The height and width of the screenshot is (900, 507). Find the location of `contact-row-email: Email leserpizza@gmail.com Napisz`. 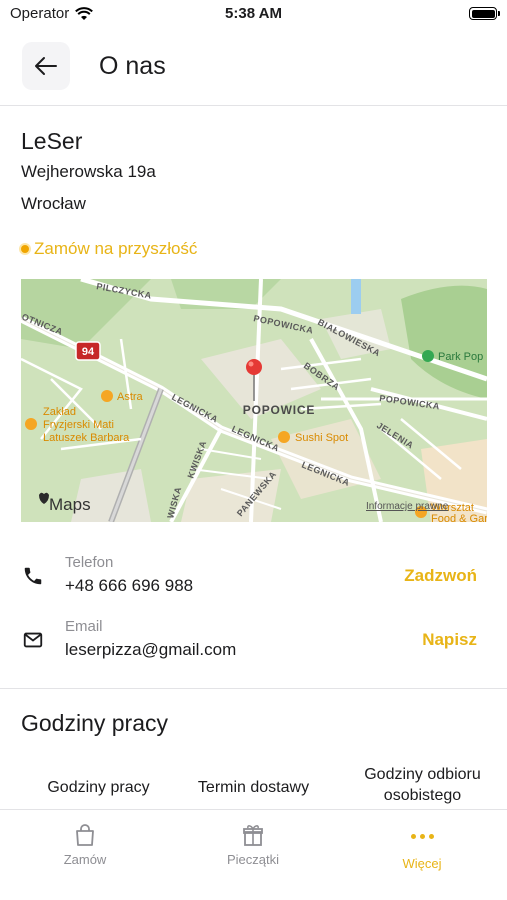

contact-row-email: Email leserpizza@gmail.com Napisz is located at coordinates (253, 643).